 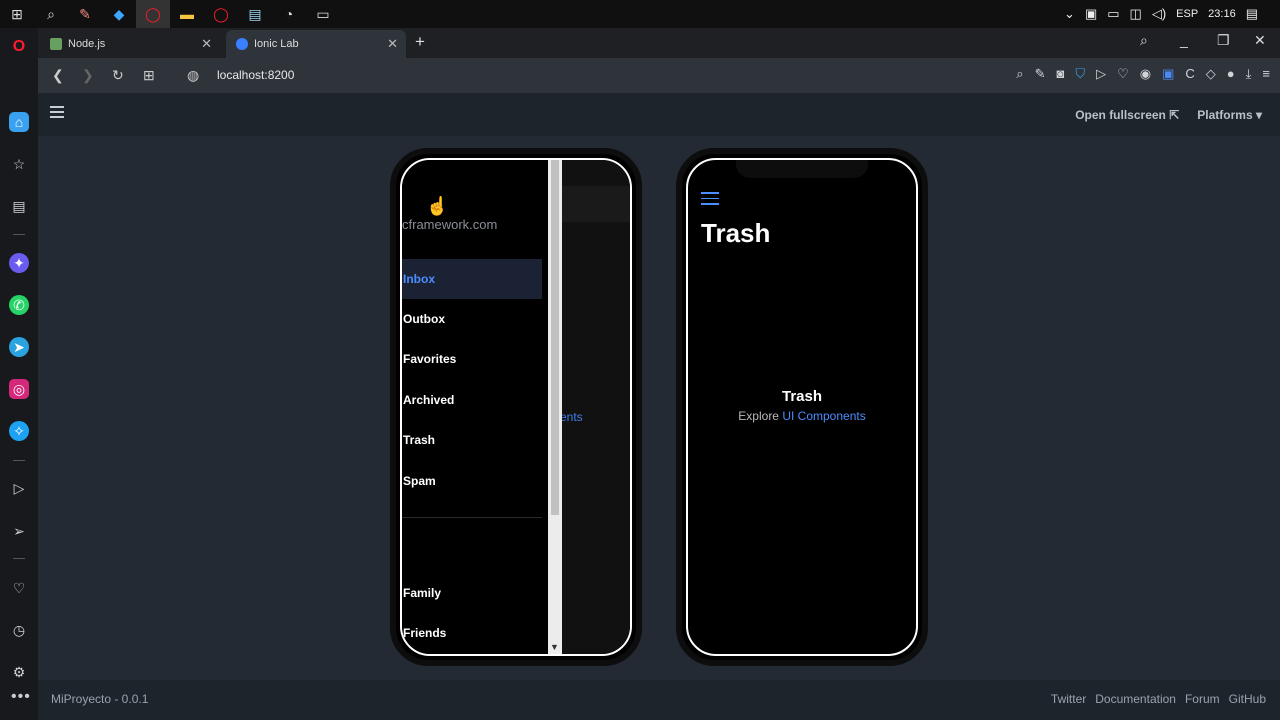 I want to click on sidebar-more-icon: •••, so click(x=21, y=697).